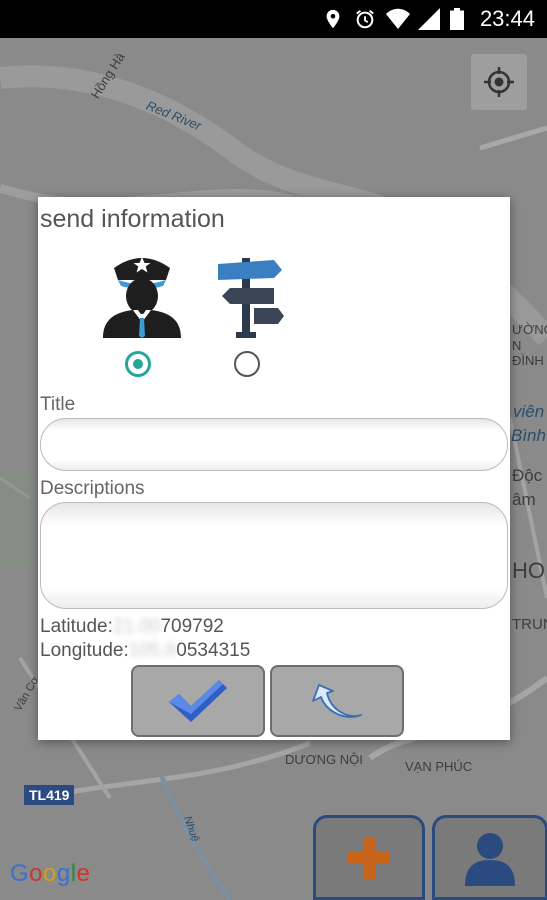  What do you see at coordinates (528, 353) in the screenshot?
I see `map-label: N ĐÌNH` at bounding box center [528, 353].